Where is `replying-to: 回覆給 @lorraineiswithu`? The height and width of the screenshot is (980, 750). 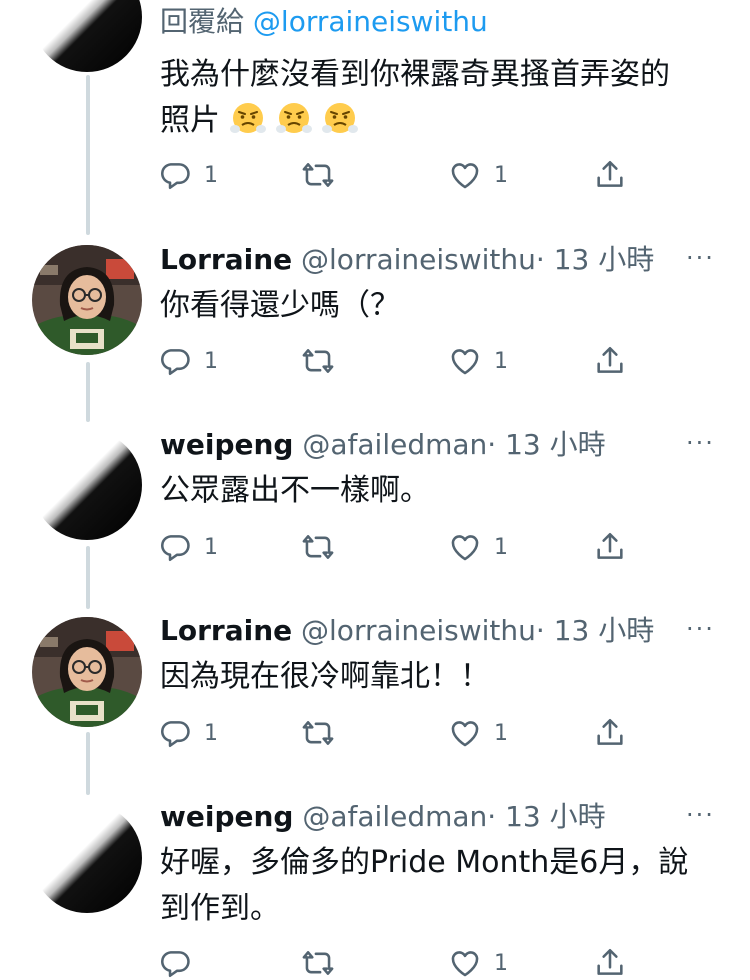 replying-to: 回覆給 @lorraineiswithu is located at coordinates (324, 22).